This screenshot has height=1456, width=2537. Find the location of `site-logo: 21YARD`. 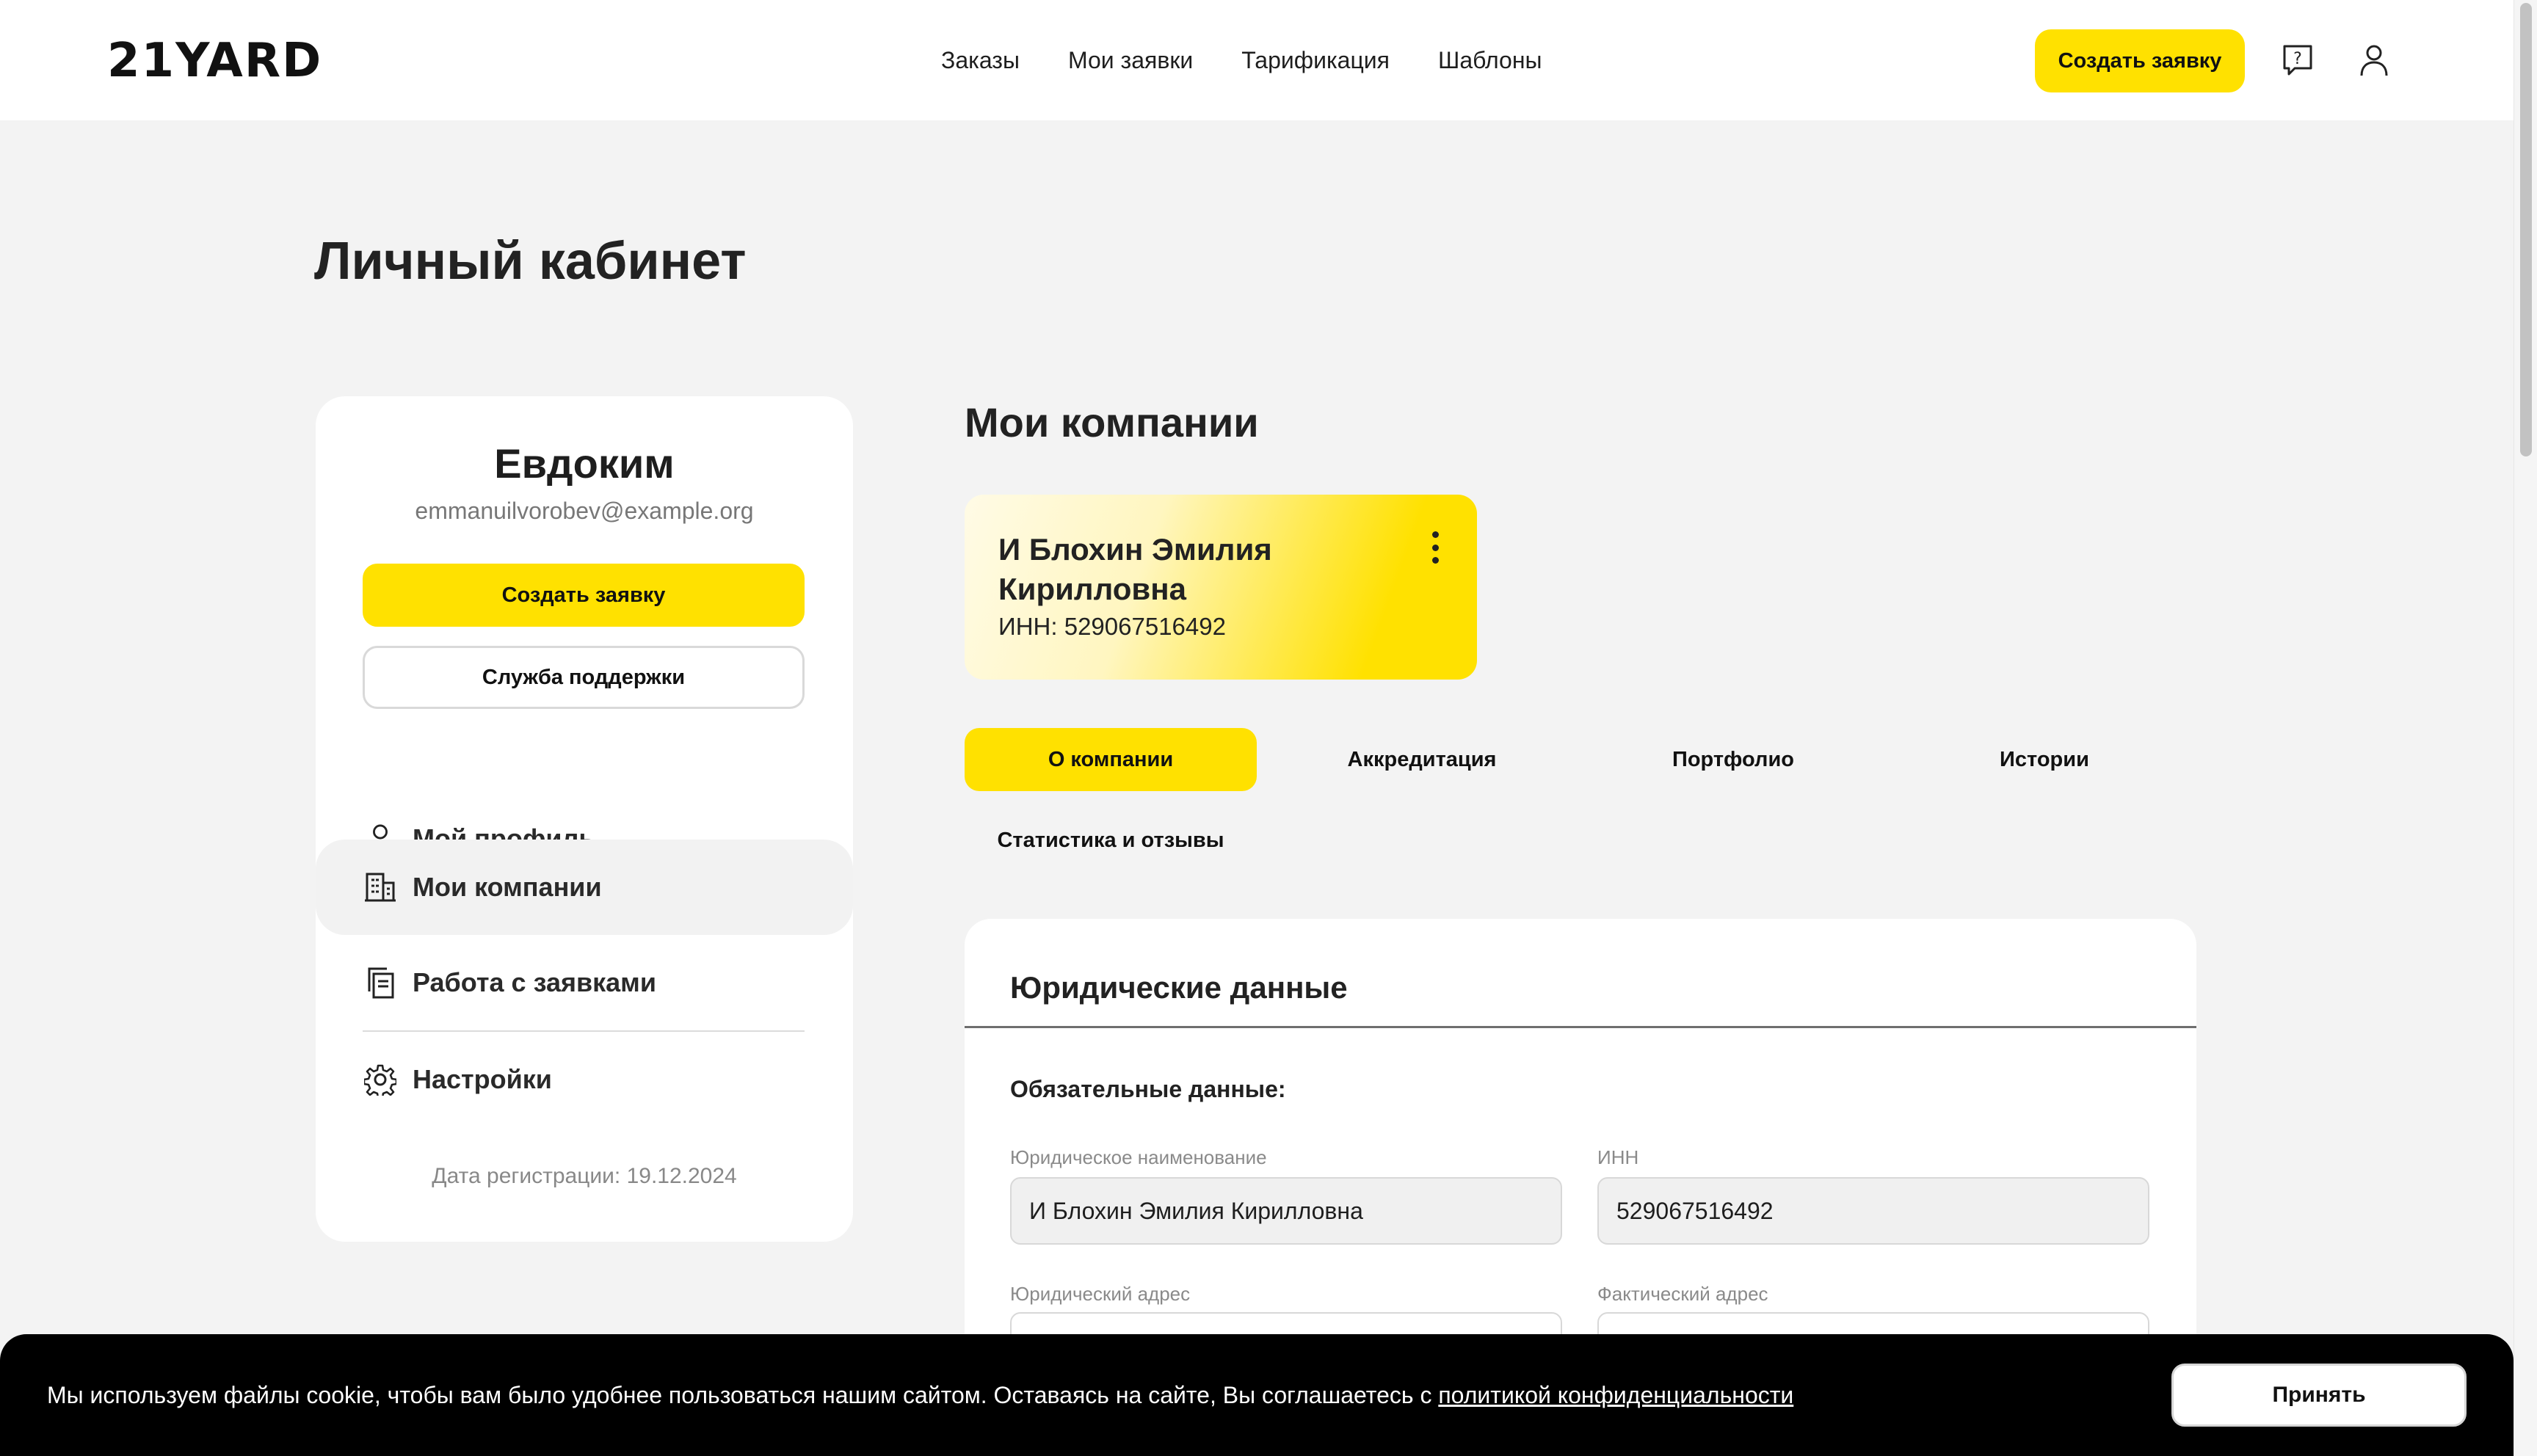

site-logo: 21YARD is located at coordinates (215, 61).